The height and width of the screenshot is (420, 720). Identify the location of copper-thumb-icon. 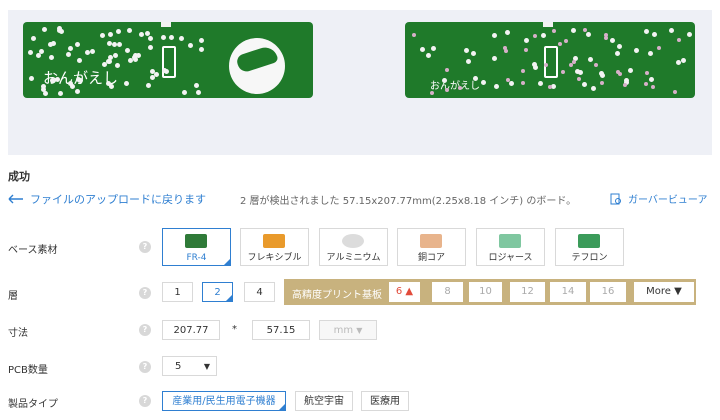
(431, 241).